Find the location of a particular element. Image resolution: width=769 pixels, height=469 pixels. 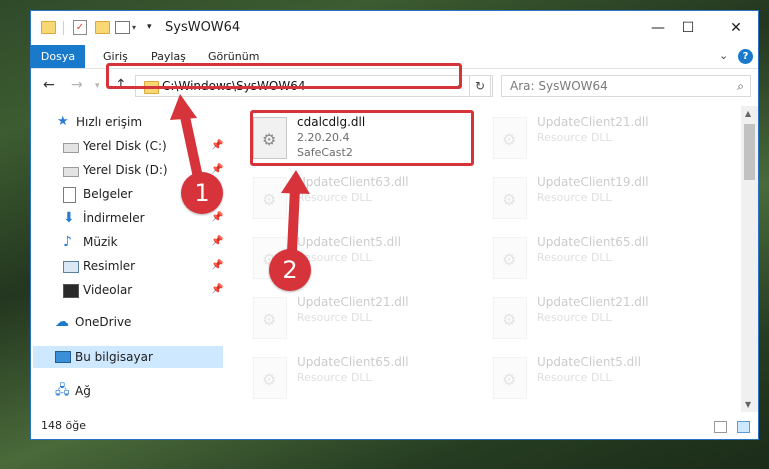

callout-badge-one: 1 is located at coordinates (202, 193).